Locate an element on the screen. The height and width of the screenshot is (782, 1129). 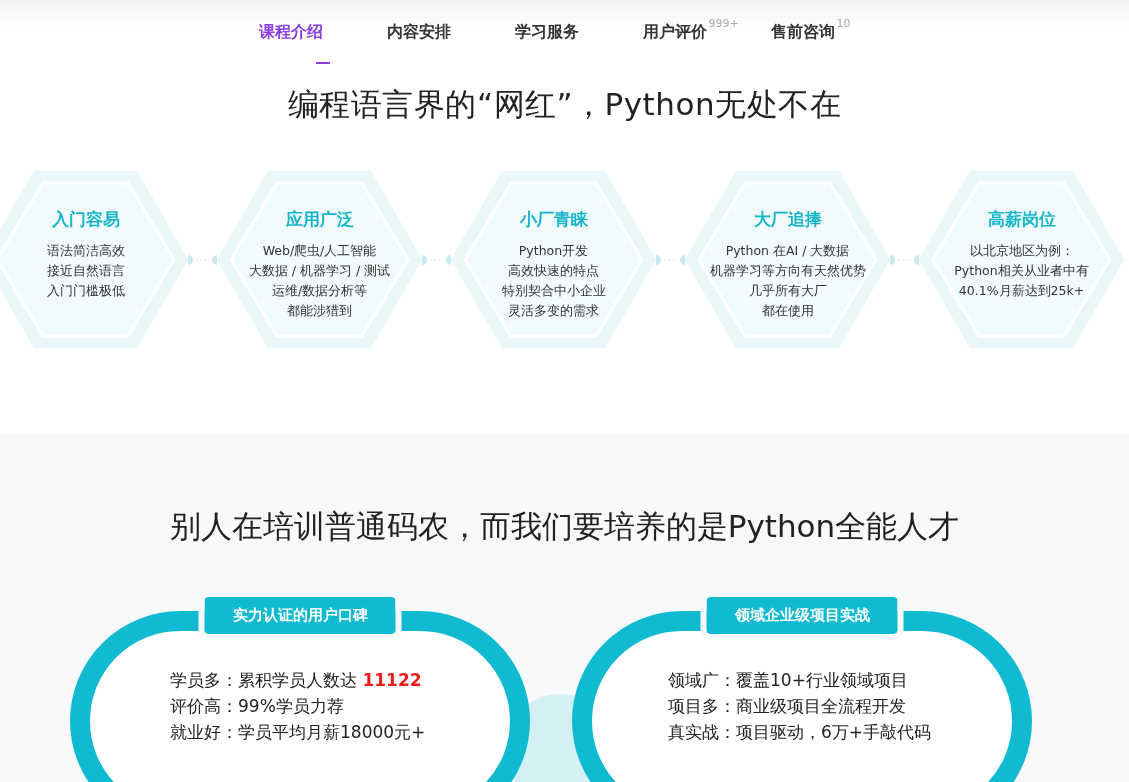
feature-text: 语法简洁高效 is located at coordinates (85, 250).